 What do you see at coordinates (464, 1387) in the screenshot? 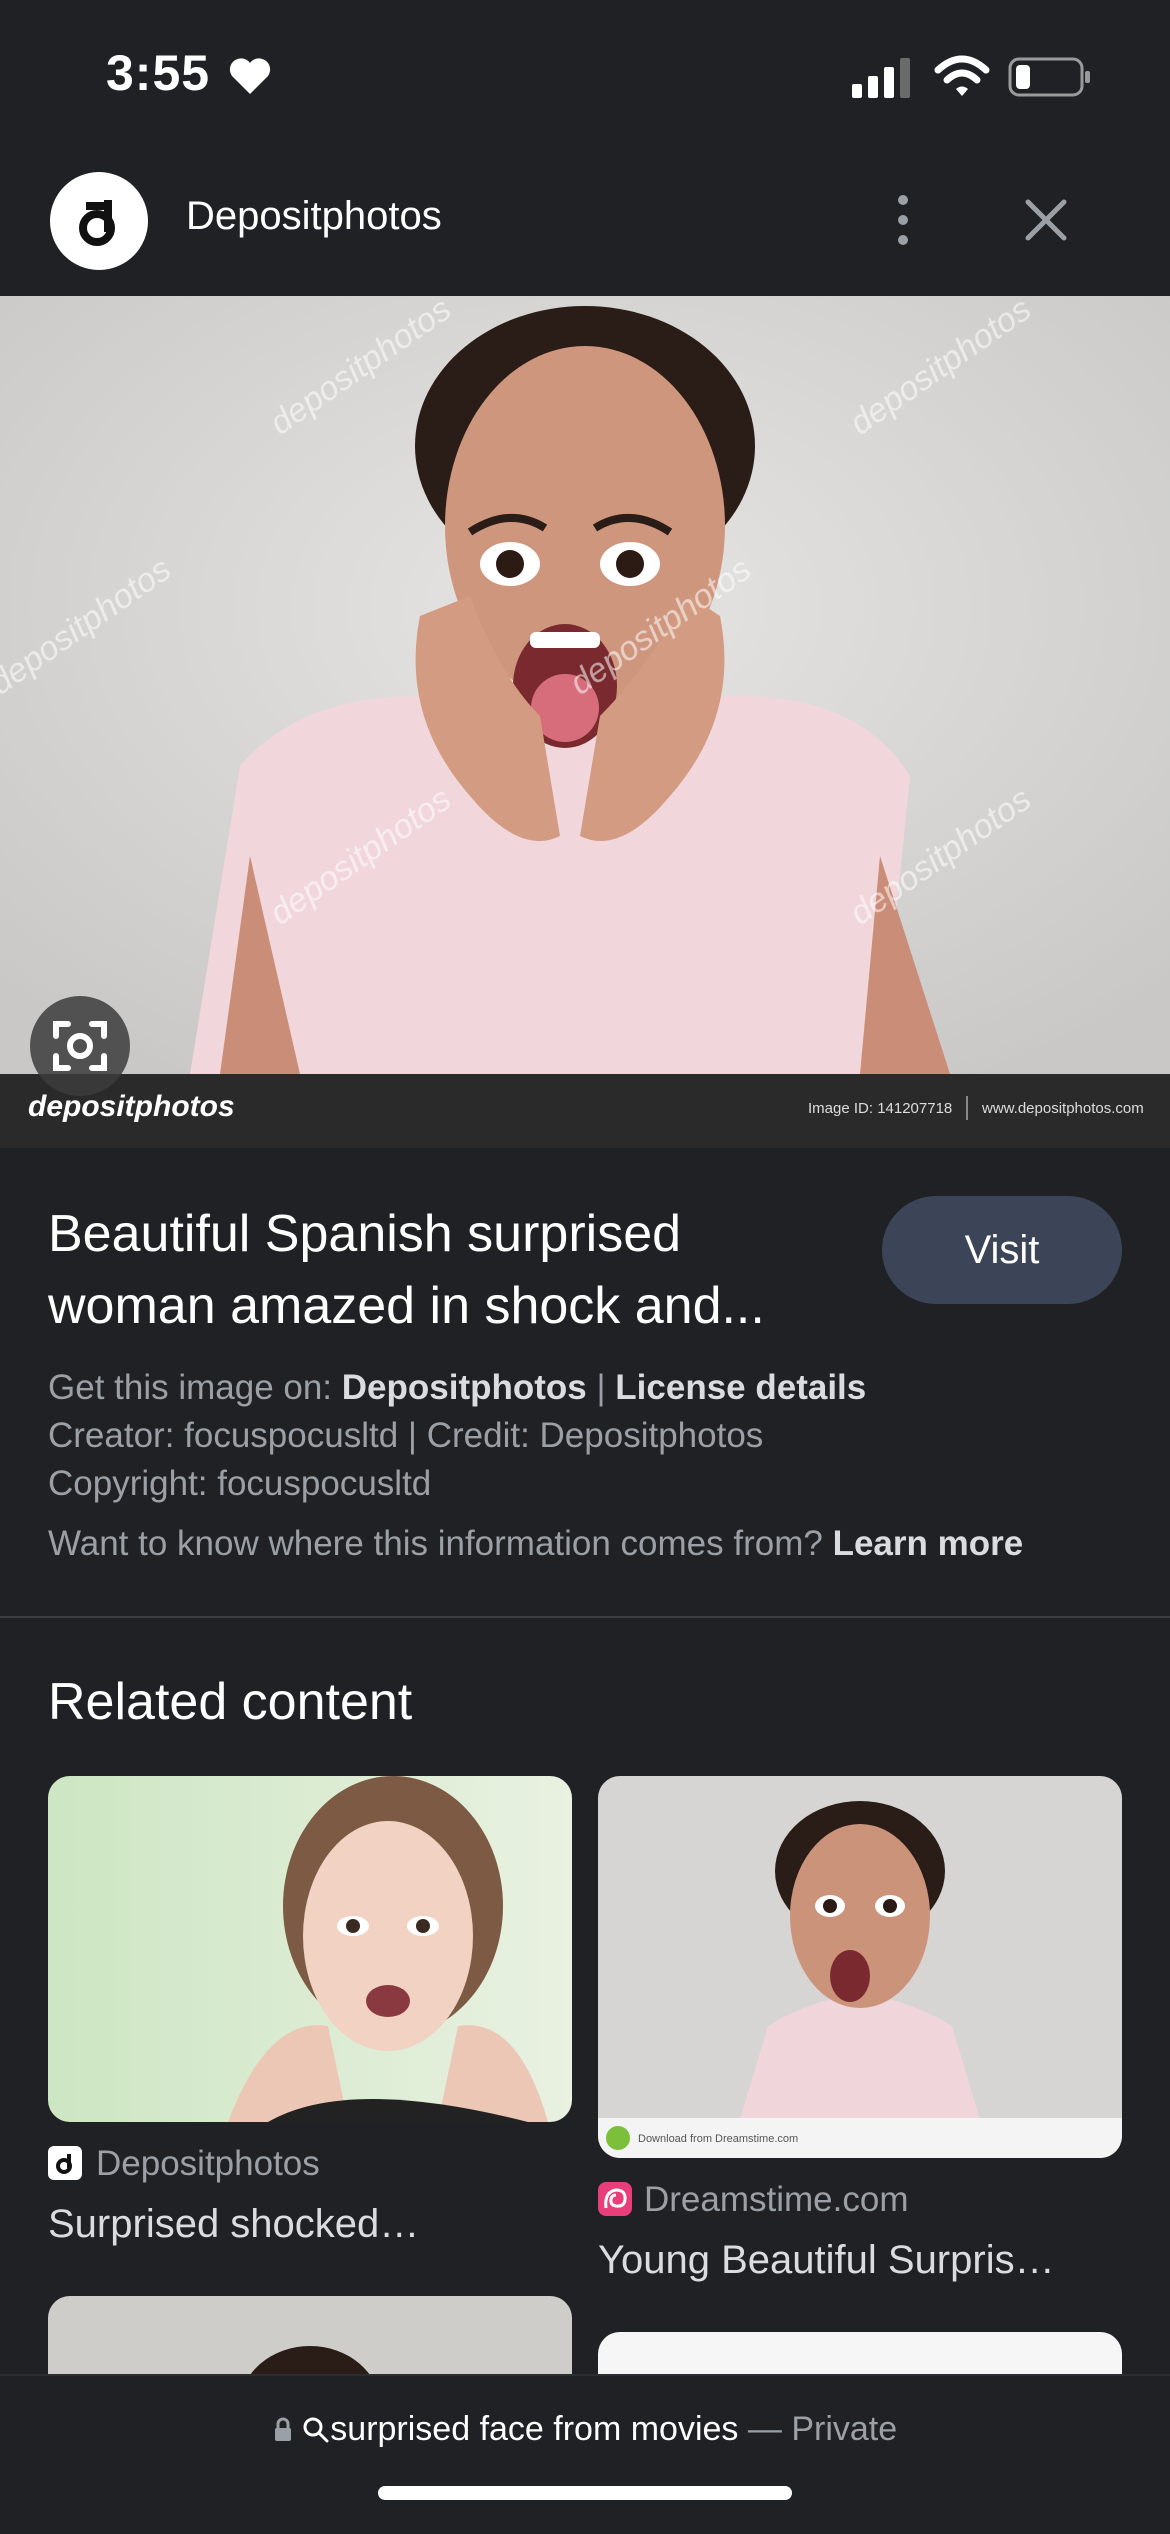
I see `get-image-source-link: Depositphotos` at bounding box center [464, 1387].